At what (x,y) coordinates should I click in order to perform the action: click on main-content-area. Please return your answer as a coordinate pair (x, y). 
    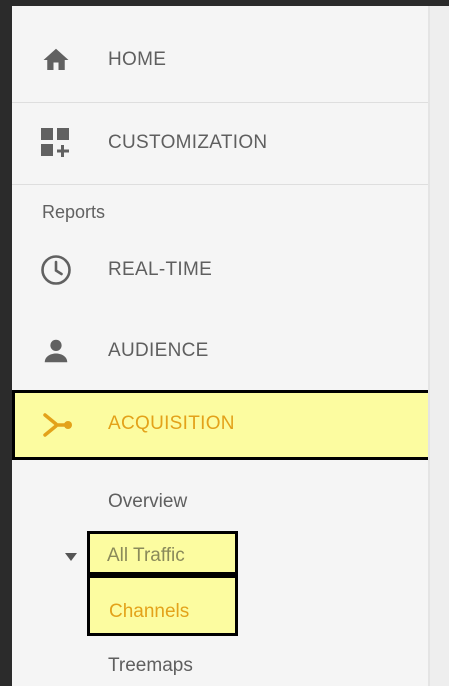
    Looking at the image, I should click on (439, 346).